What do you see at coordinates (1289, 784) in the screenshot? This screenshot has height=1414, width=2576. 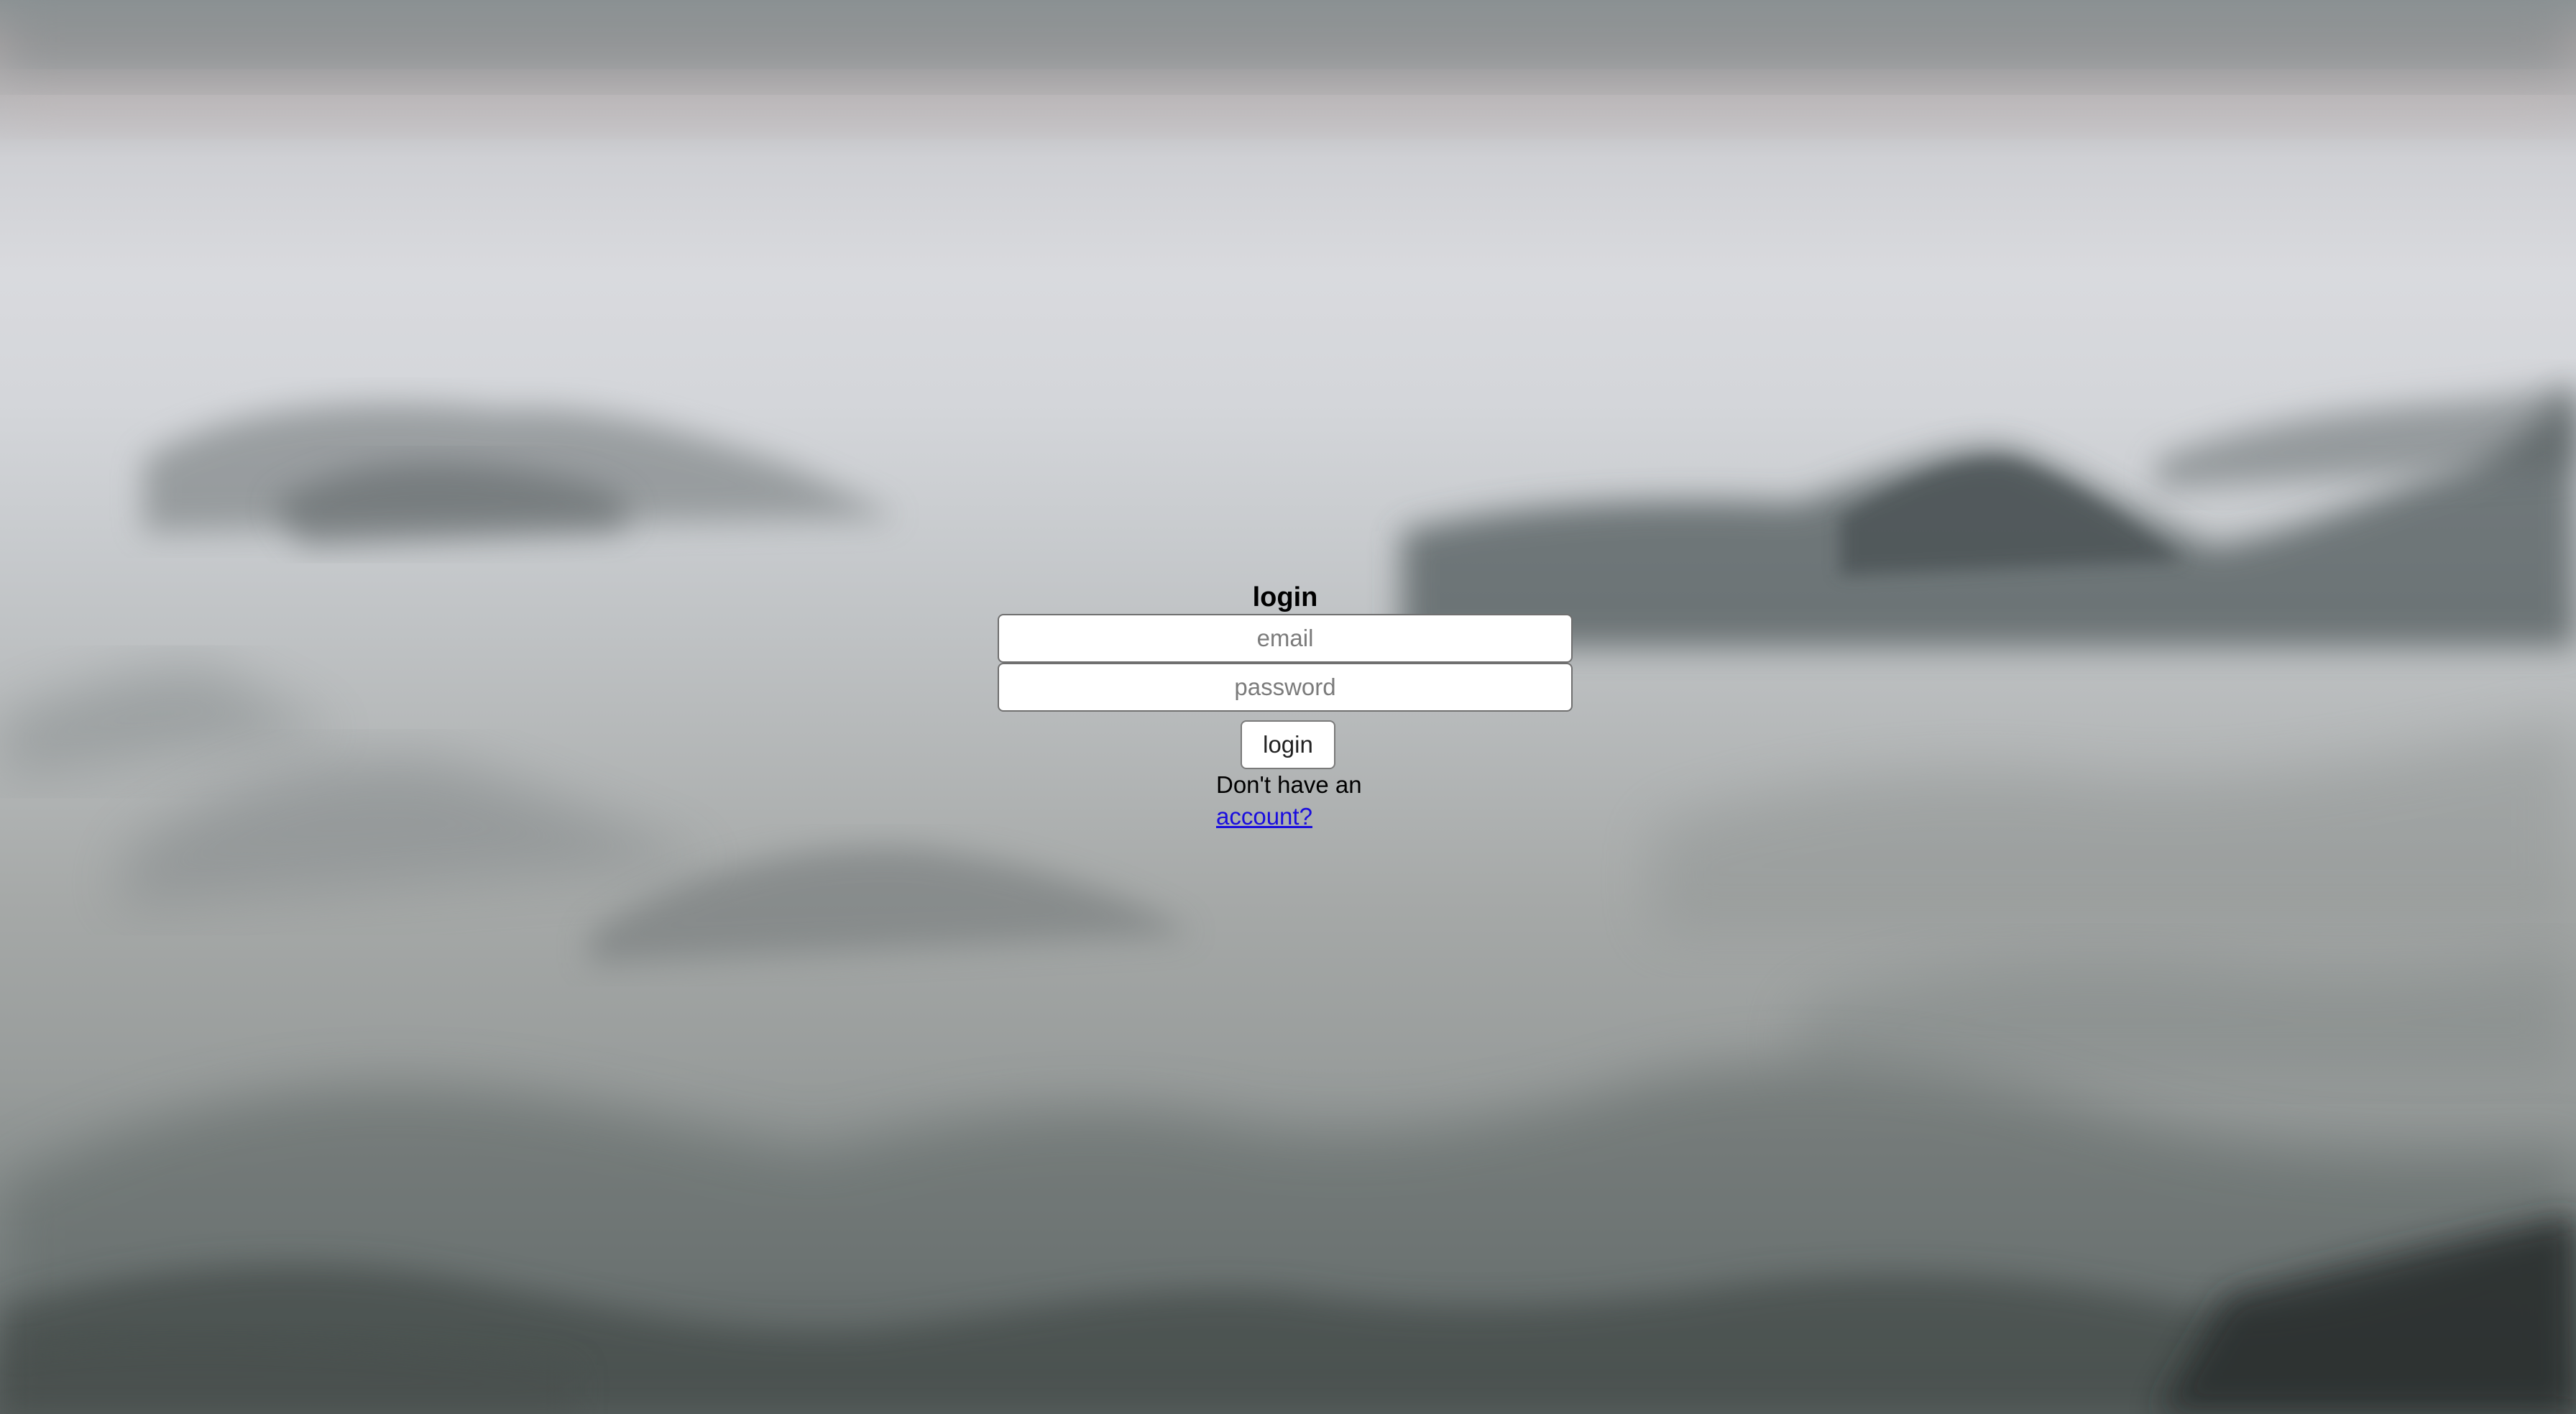 I see `signup-prompt: Don't have an` at bounding box center [1289, 784].